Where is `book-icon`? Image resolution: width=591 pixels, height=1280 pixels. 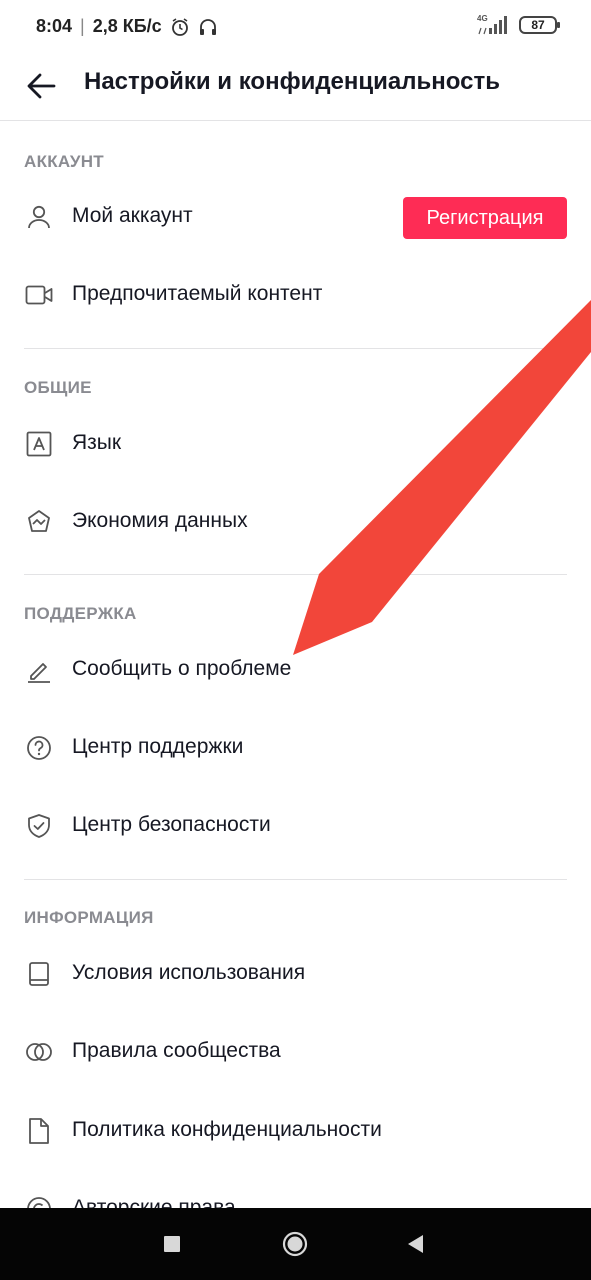
book-icon is located at coordinates (39, 974).